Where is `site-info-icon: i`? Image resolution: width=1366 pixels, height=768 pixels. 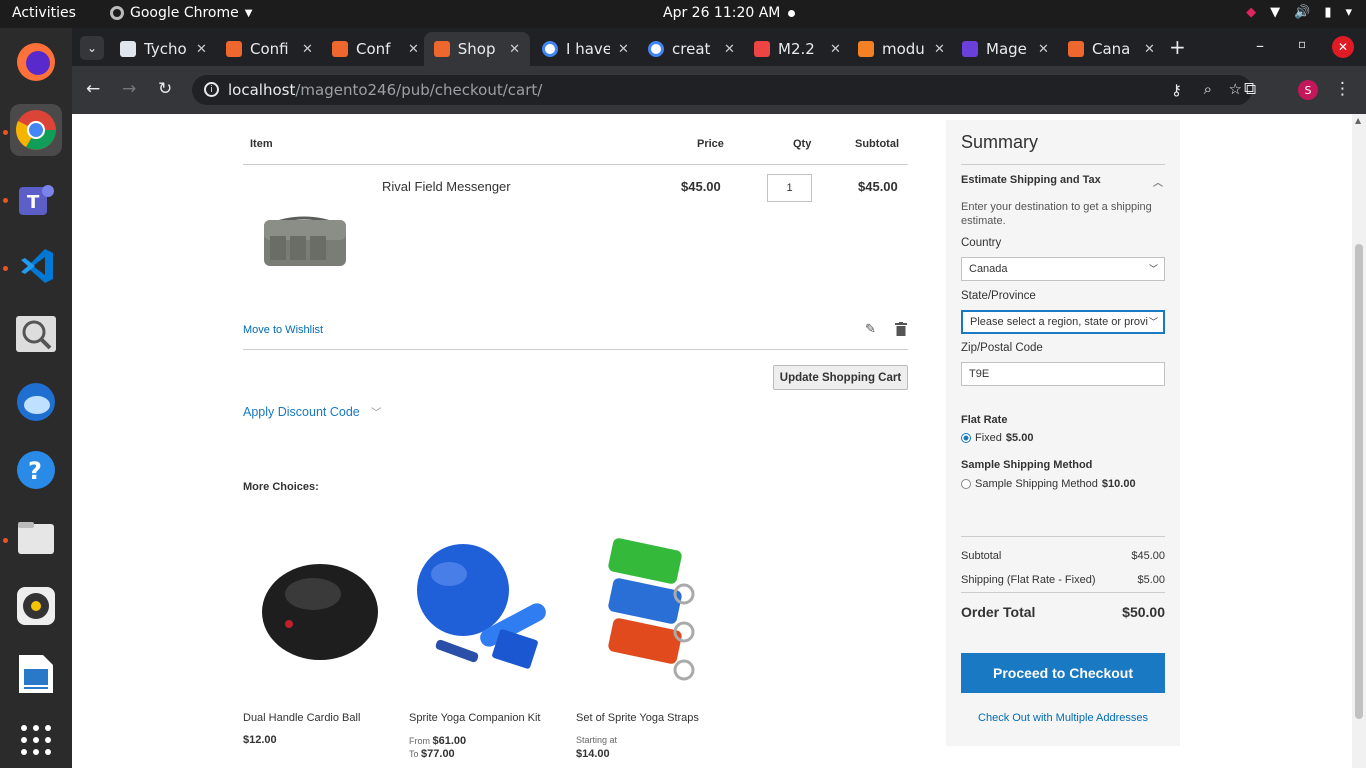 site-info-icon: i is located at coordinates (211, 89).